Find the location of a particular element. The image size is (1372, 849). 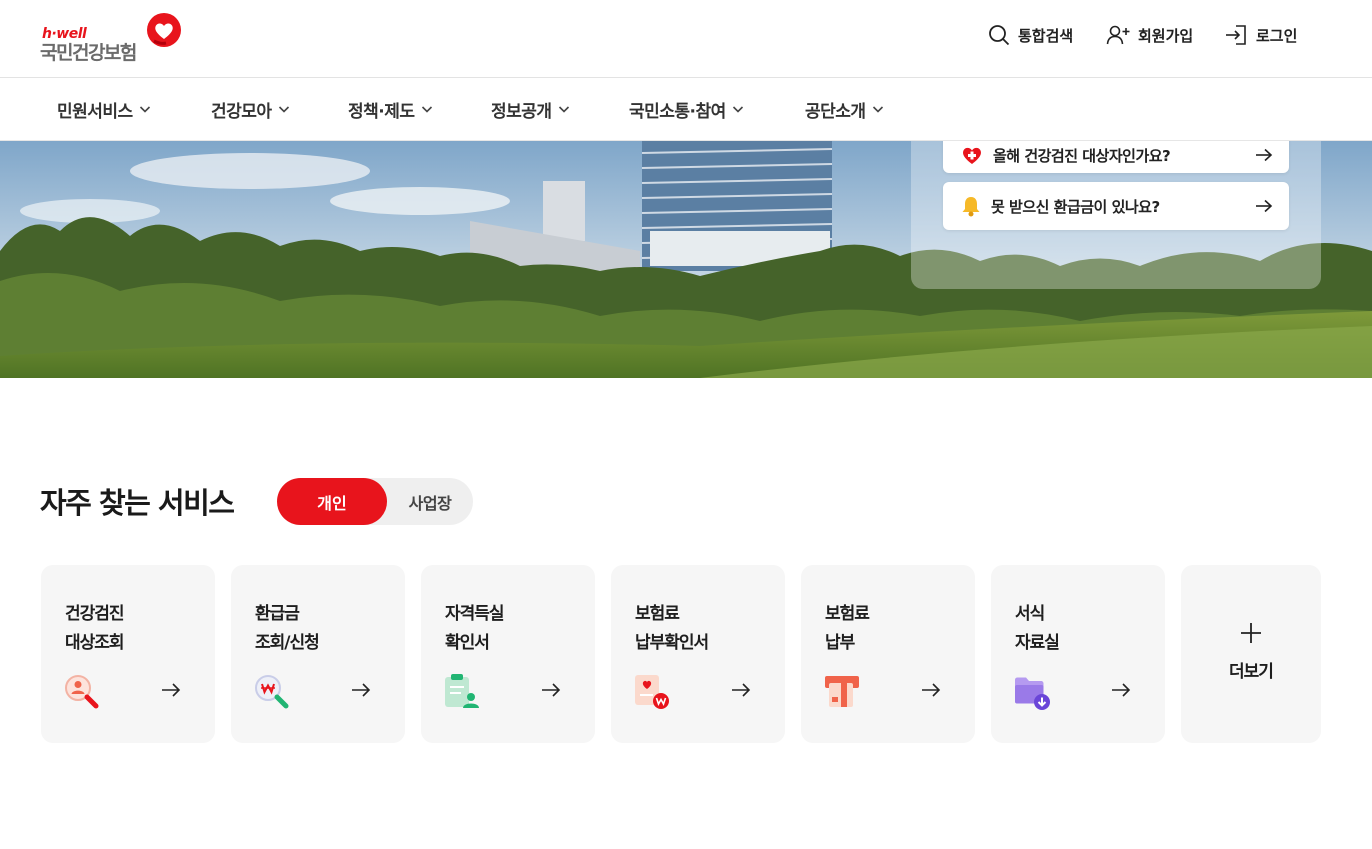

nav-item-health: 건강모아 is located at coordinates (250, 109).